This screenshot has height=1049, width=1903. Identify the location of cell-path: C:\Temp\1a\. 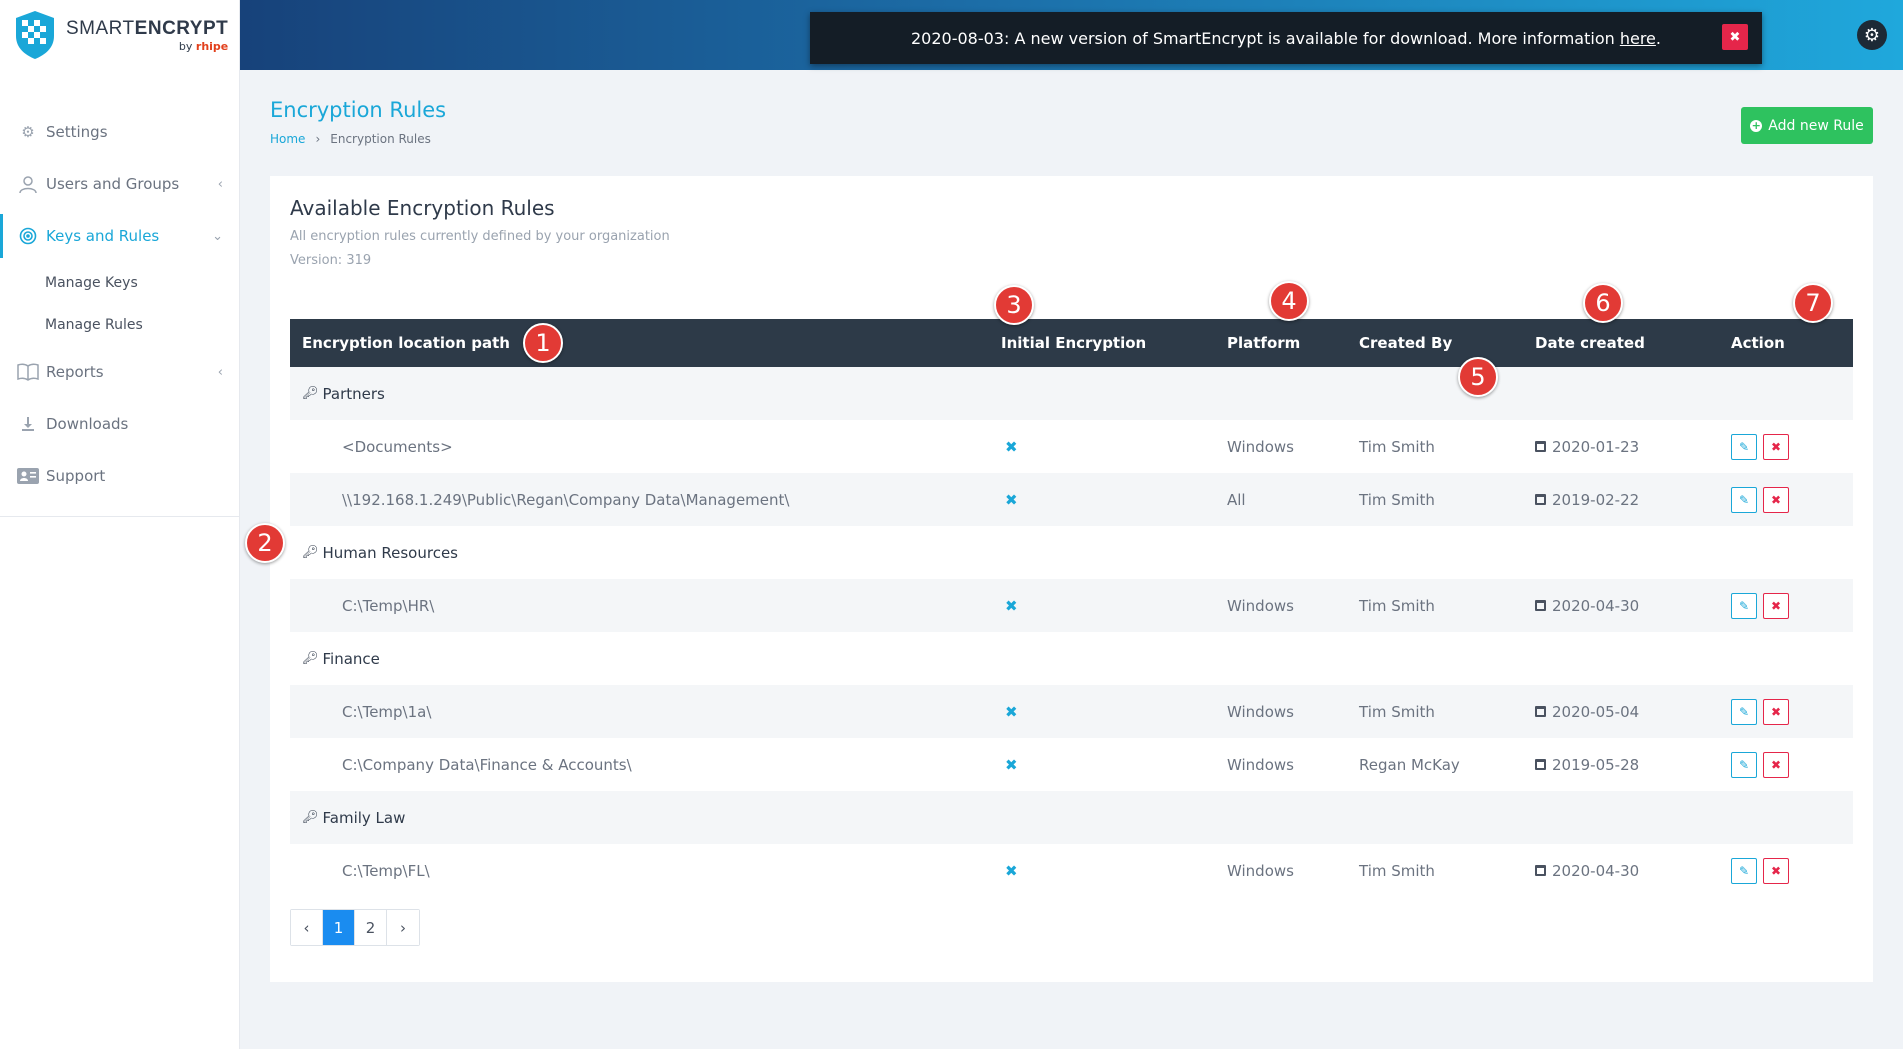
(387, 711).